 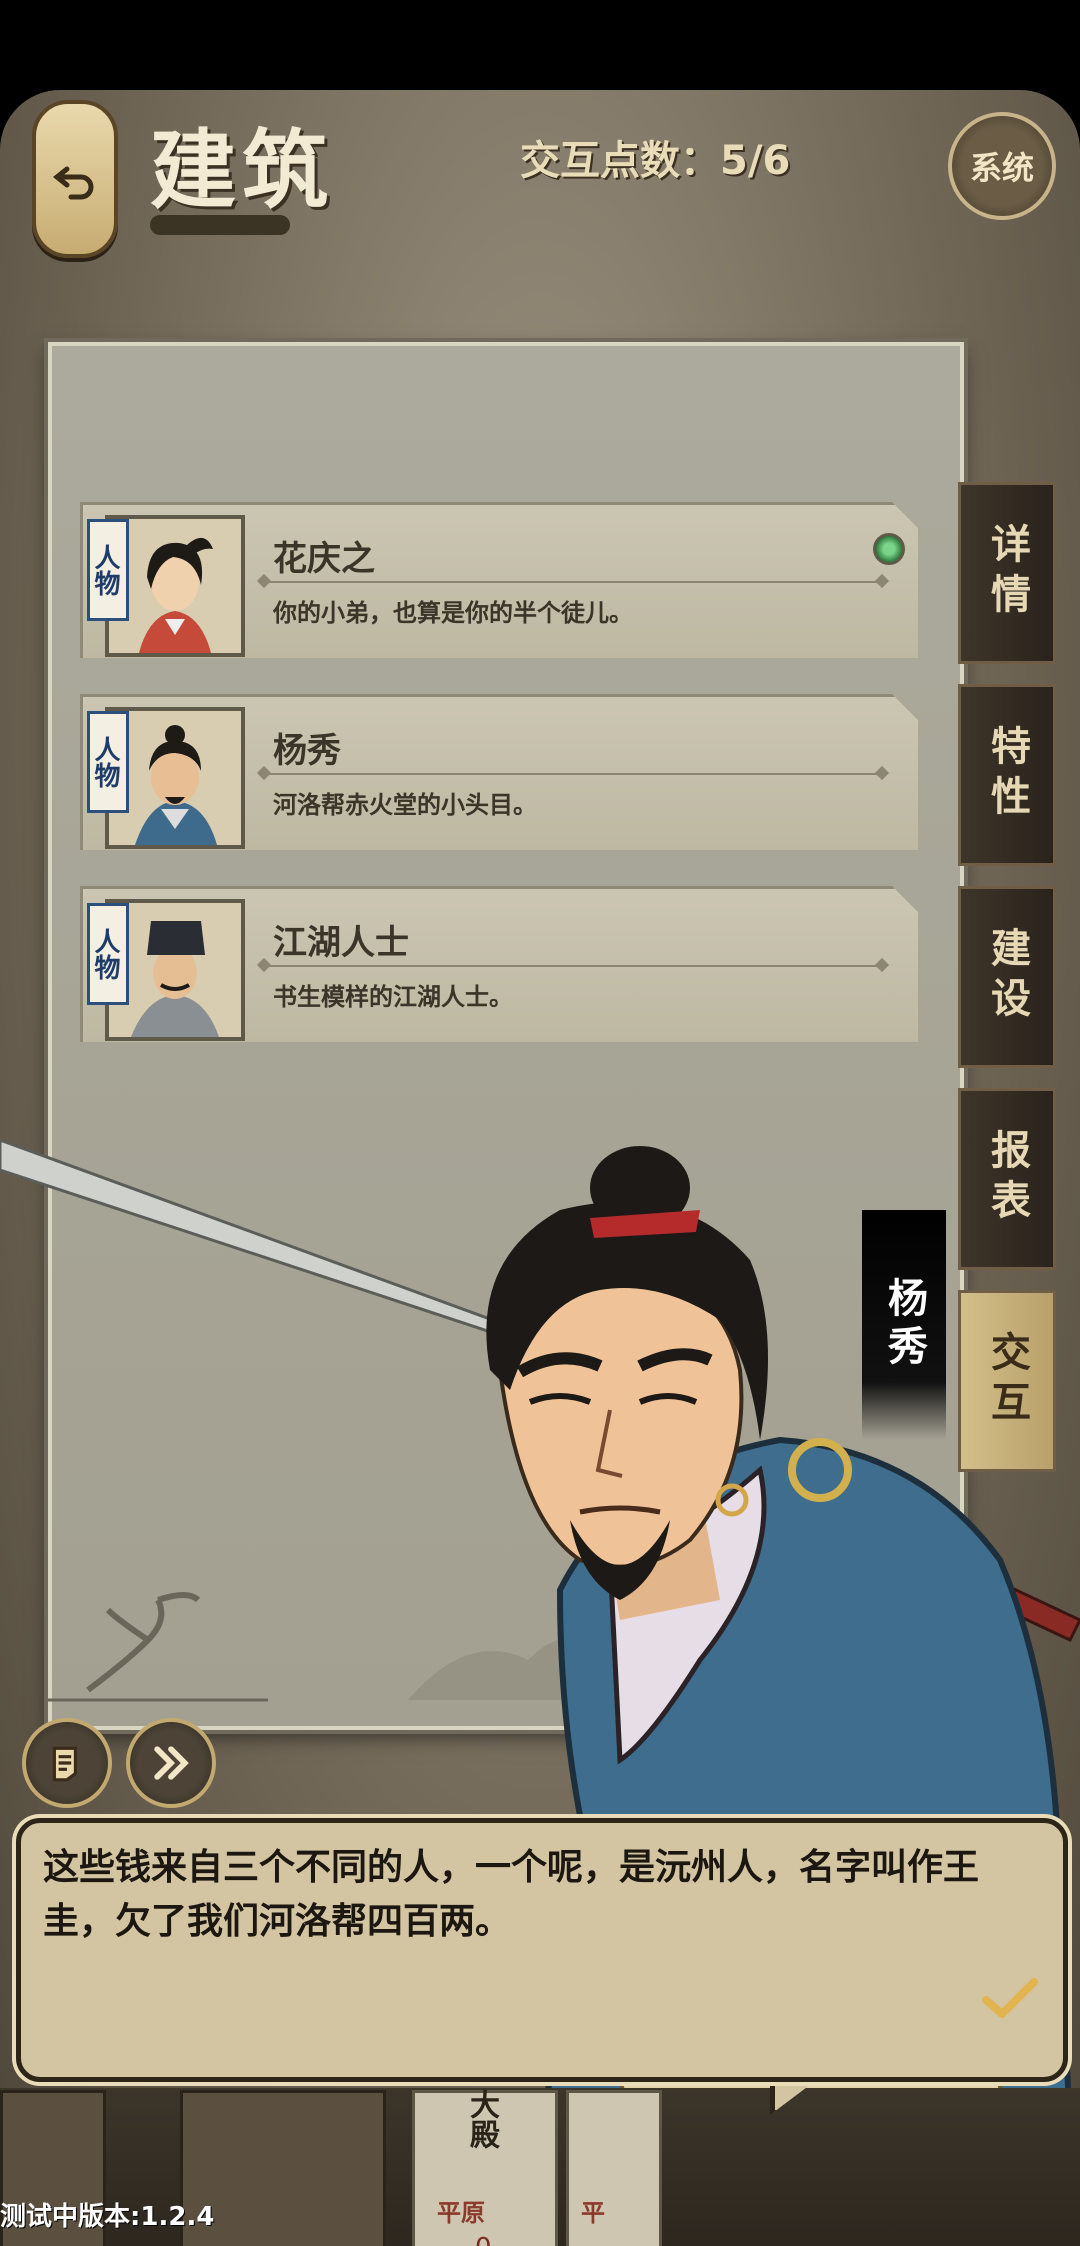 I want to click on building-terrain: 平, so click(x=593, y=2213).